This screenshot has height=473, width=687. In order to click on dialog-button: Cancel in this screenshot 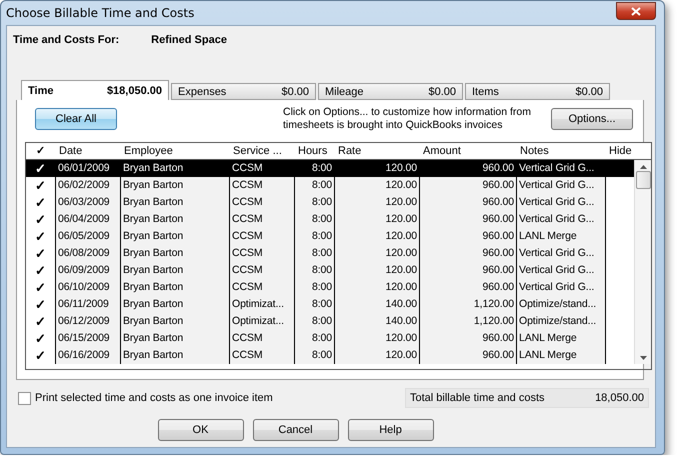, I will do `click(295, 430)`.